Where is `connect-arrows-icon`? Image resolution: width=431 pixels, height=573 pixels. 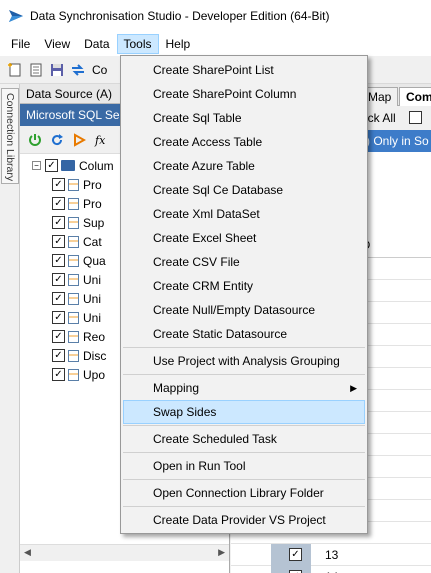
connect-arrows-icon is located at coordinates (78, 69).